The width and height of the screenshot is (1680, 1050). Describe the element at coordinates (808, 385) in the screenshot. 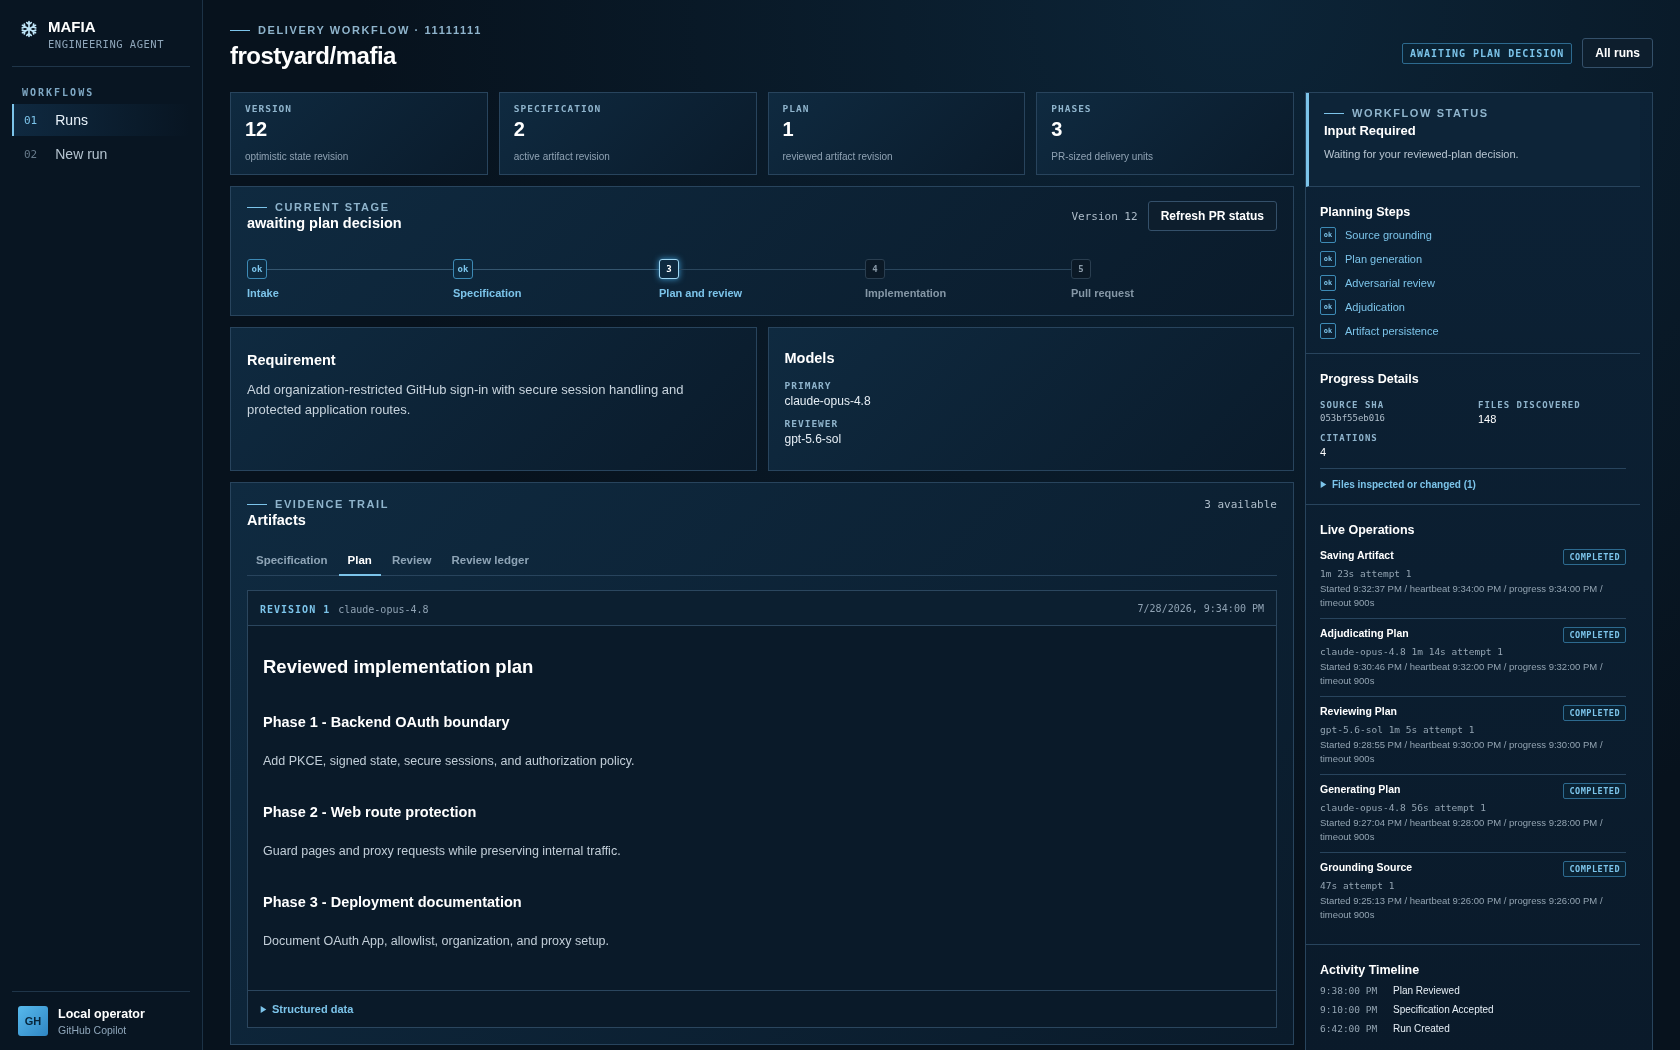

I see `model-label: PRIMARY` at that location.